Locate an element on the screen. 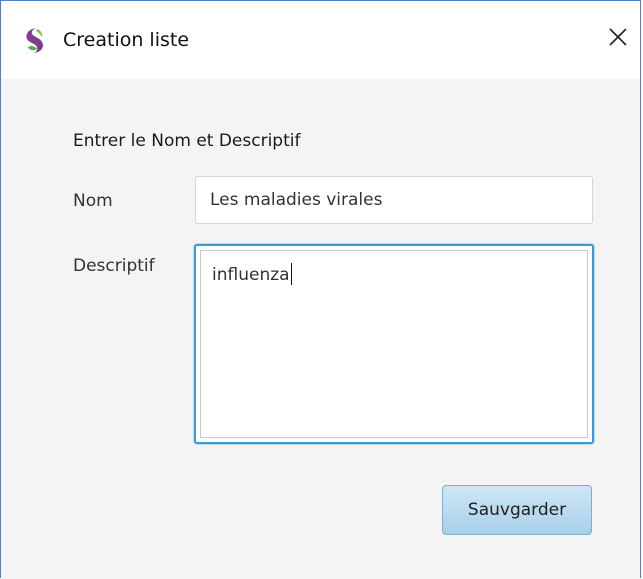 The height and width of the screenshot is (579, 643). descriptif-text: influenza is located at coordinates (251, 275).